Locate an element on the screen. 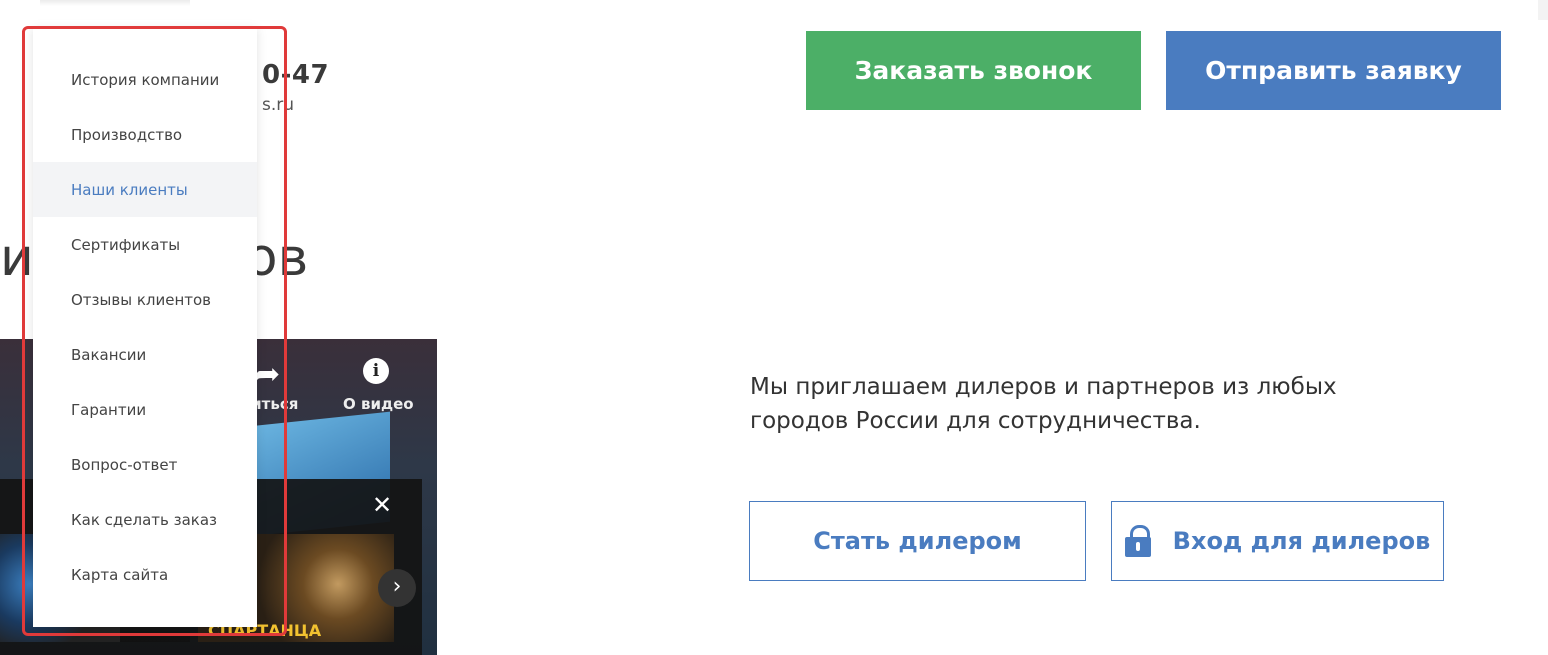 The image size is (1548, 655). order-call-button: Заказать звонок is located at coordinates (973, 70).